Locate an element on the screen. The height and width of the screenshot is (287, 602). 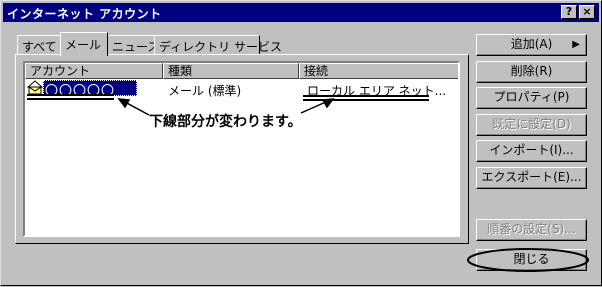
help-button: ? is located at coordinates (569, 12).